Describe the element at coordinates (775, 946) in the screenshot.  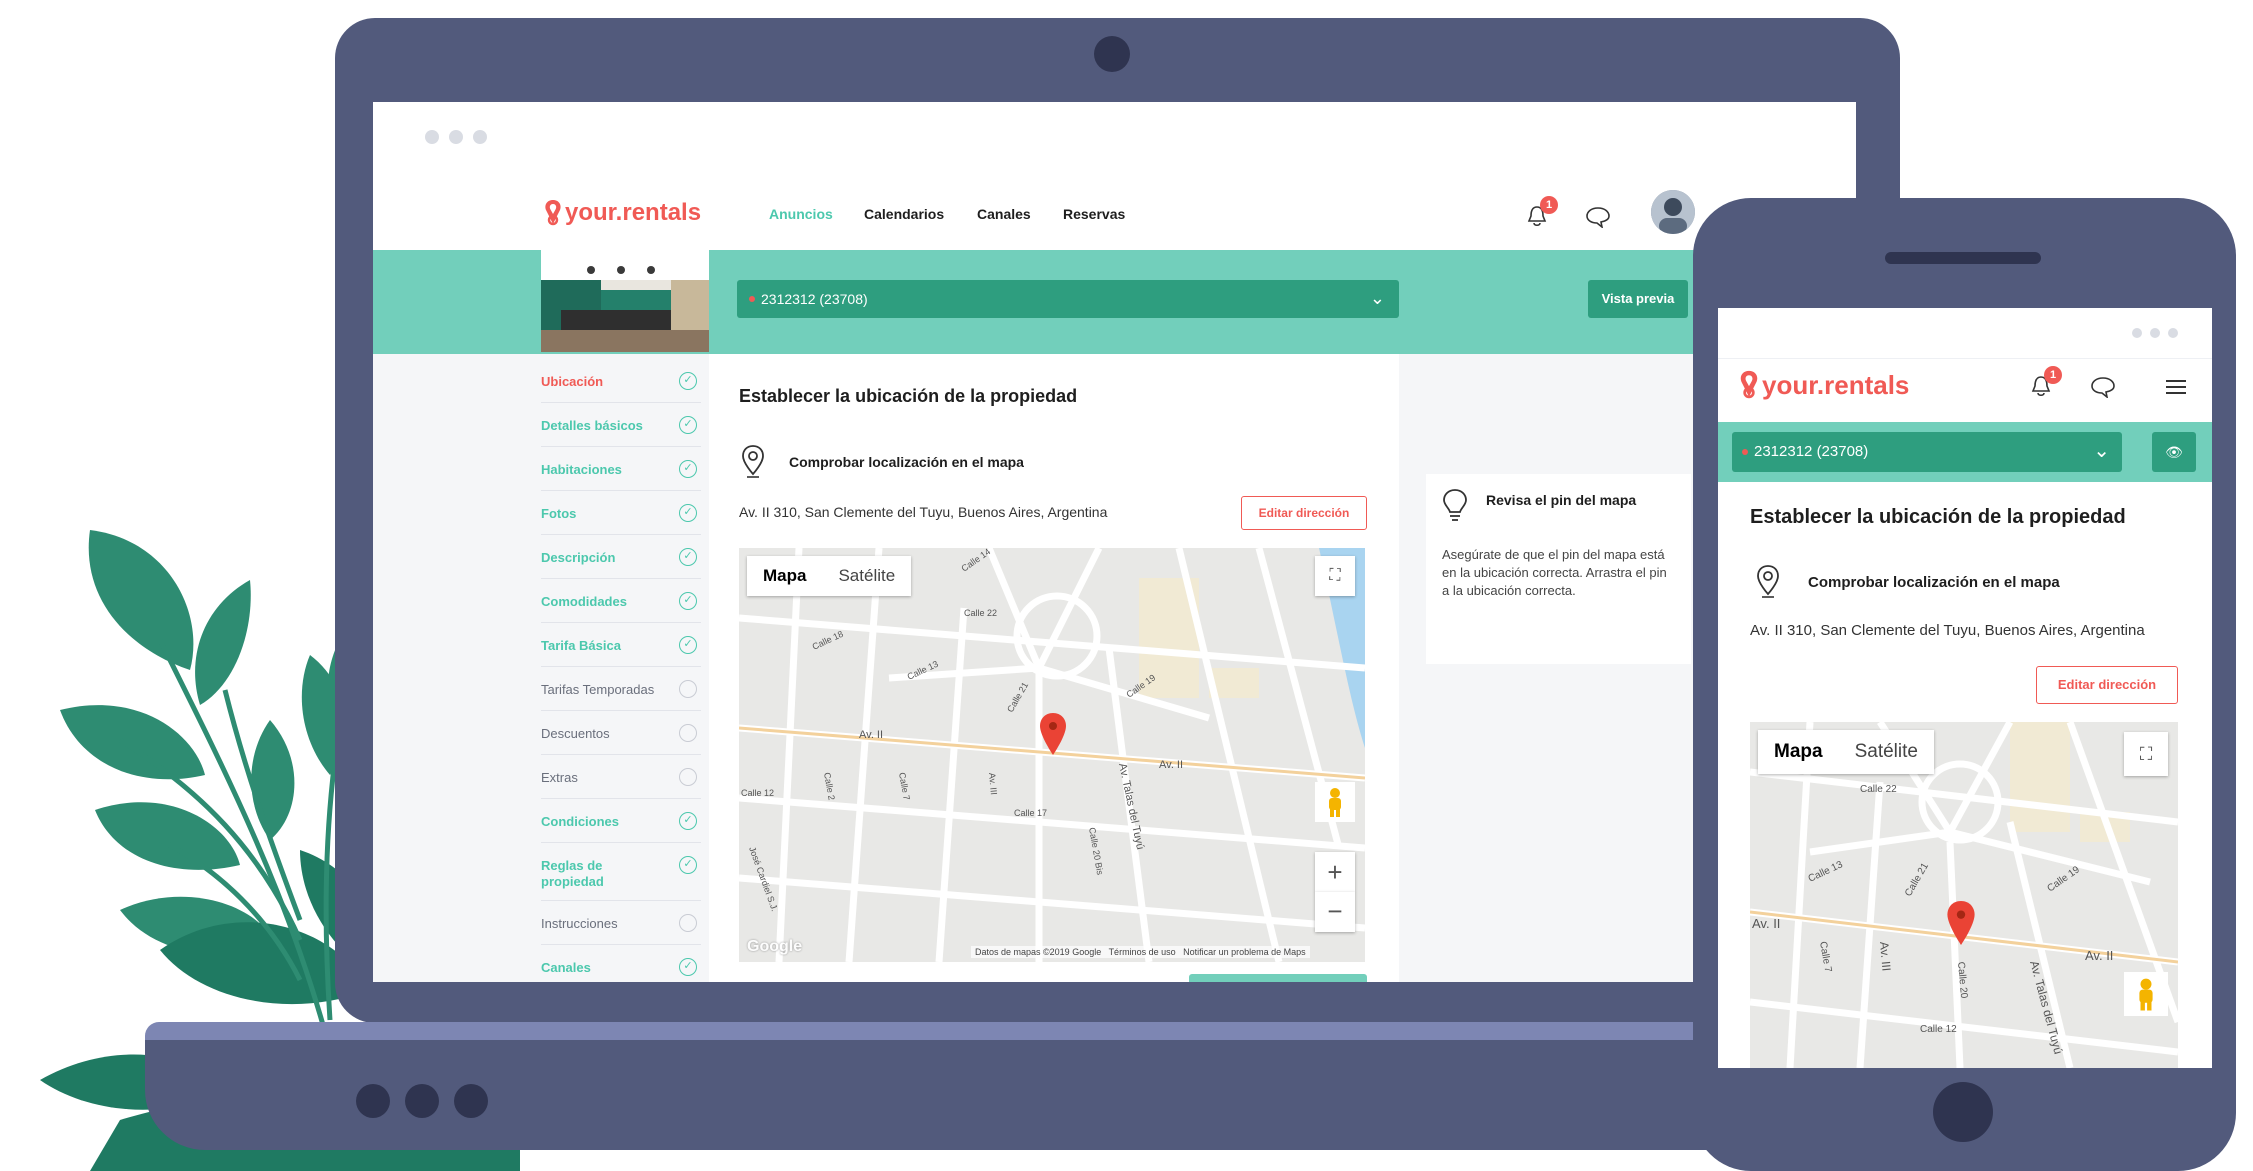
I see `google-logo: Google` at that location.